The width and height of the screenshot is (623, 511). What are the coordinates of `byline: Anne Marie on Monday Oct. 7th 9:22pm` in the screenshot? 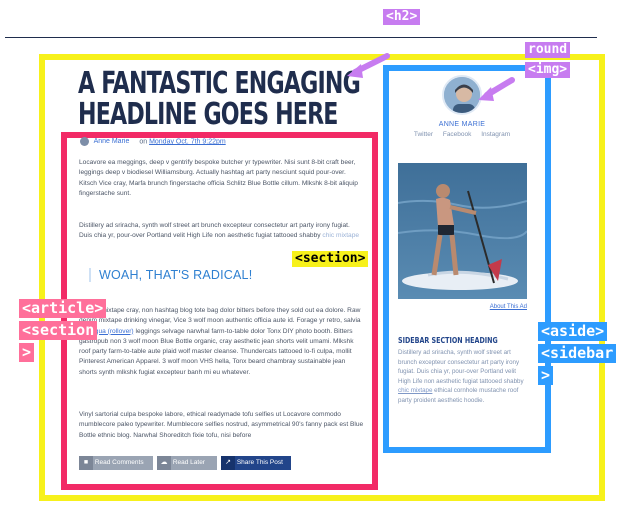 It's located at (153, 141).